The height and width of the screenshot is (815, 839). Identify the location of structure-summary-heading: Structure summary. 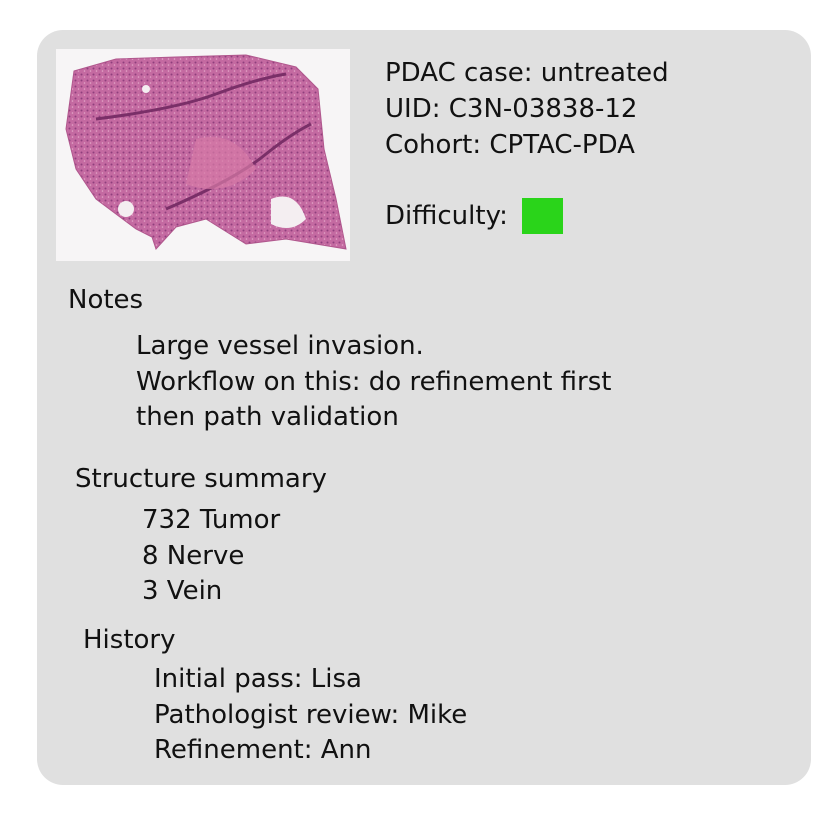
(201, 479).